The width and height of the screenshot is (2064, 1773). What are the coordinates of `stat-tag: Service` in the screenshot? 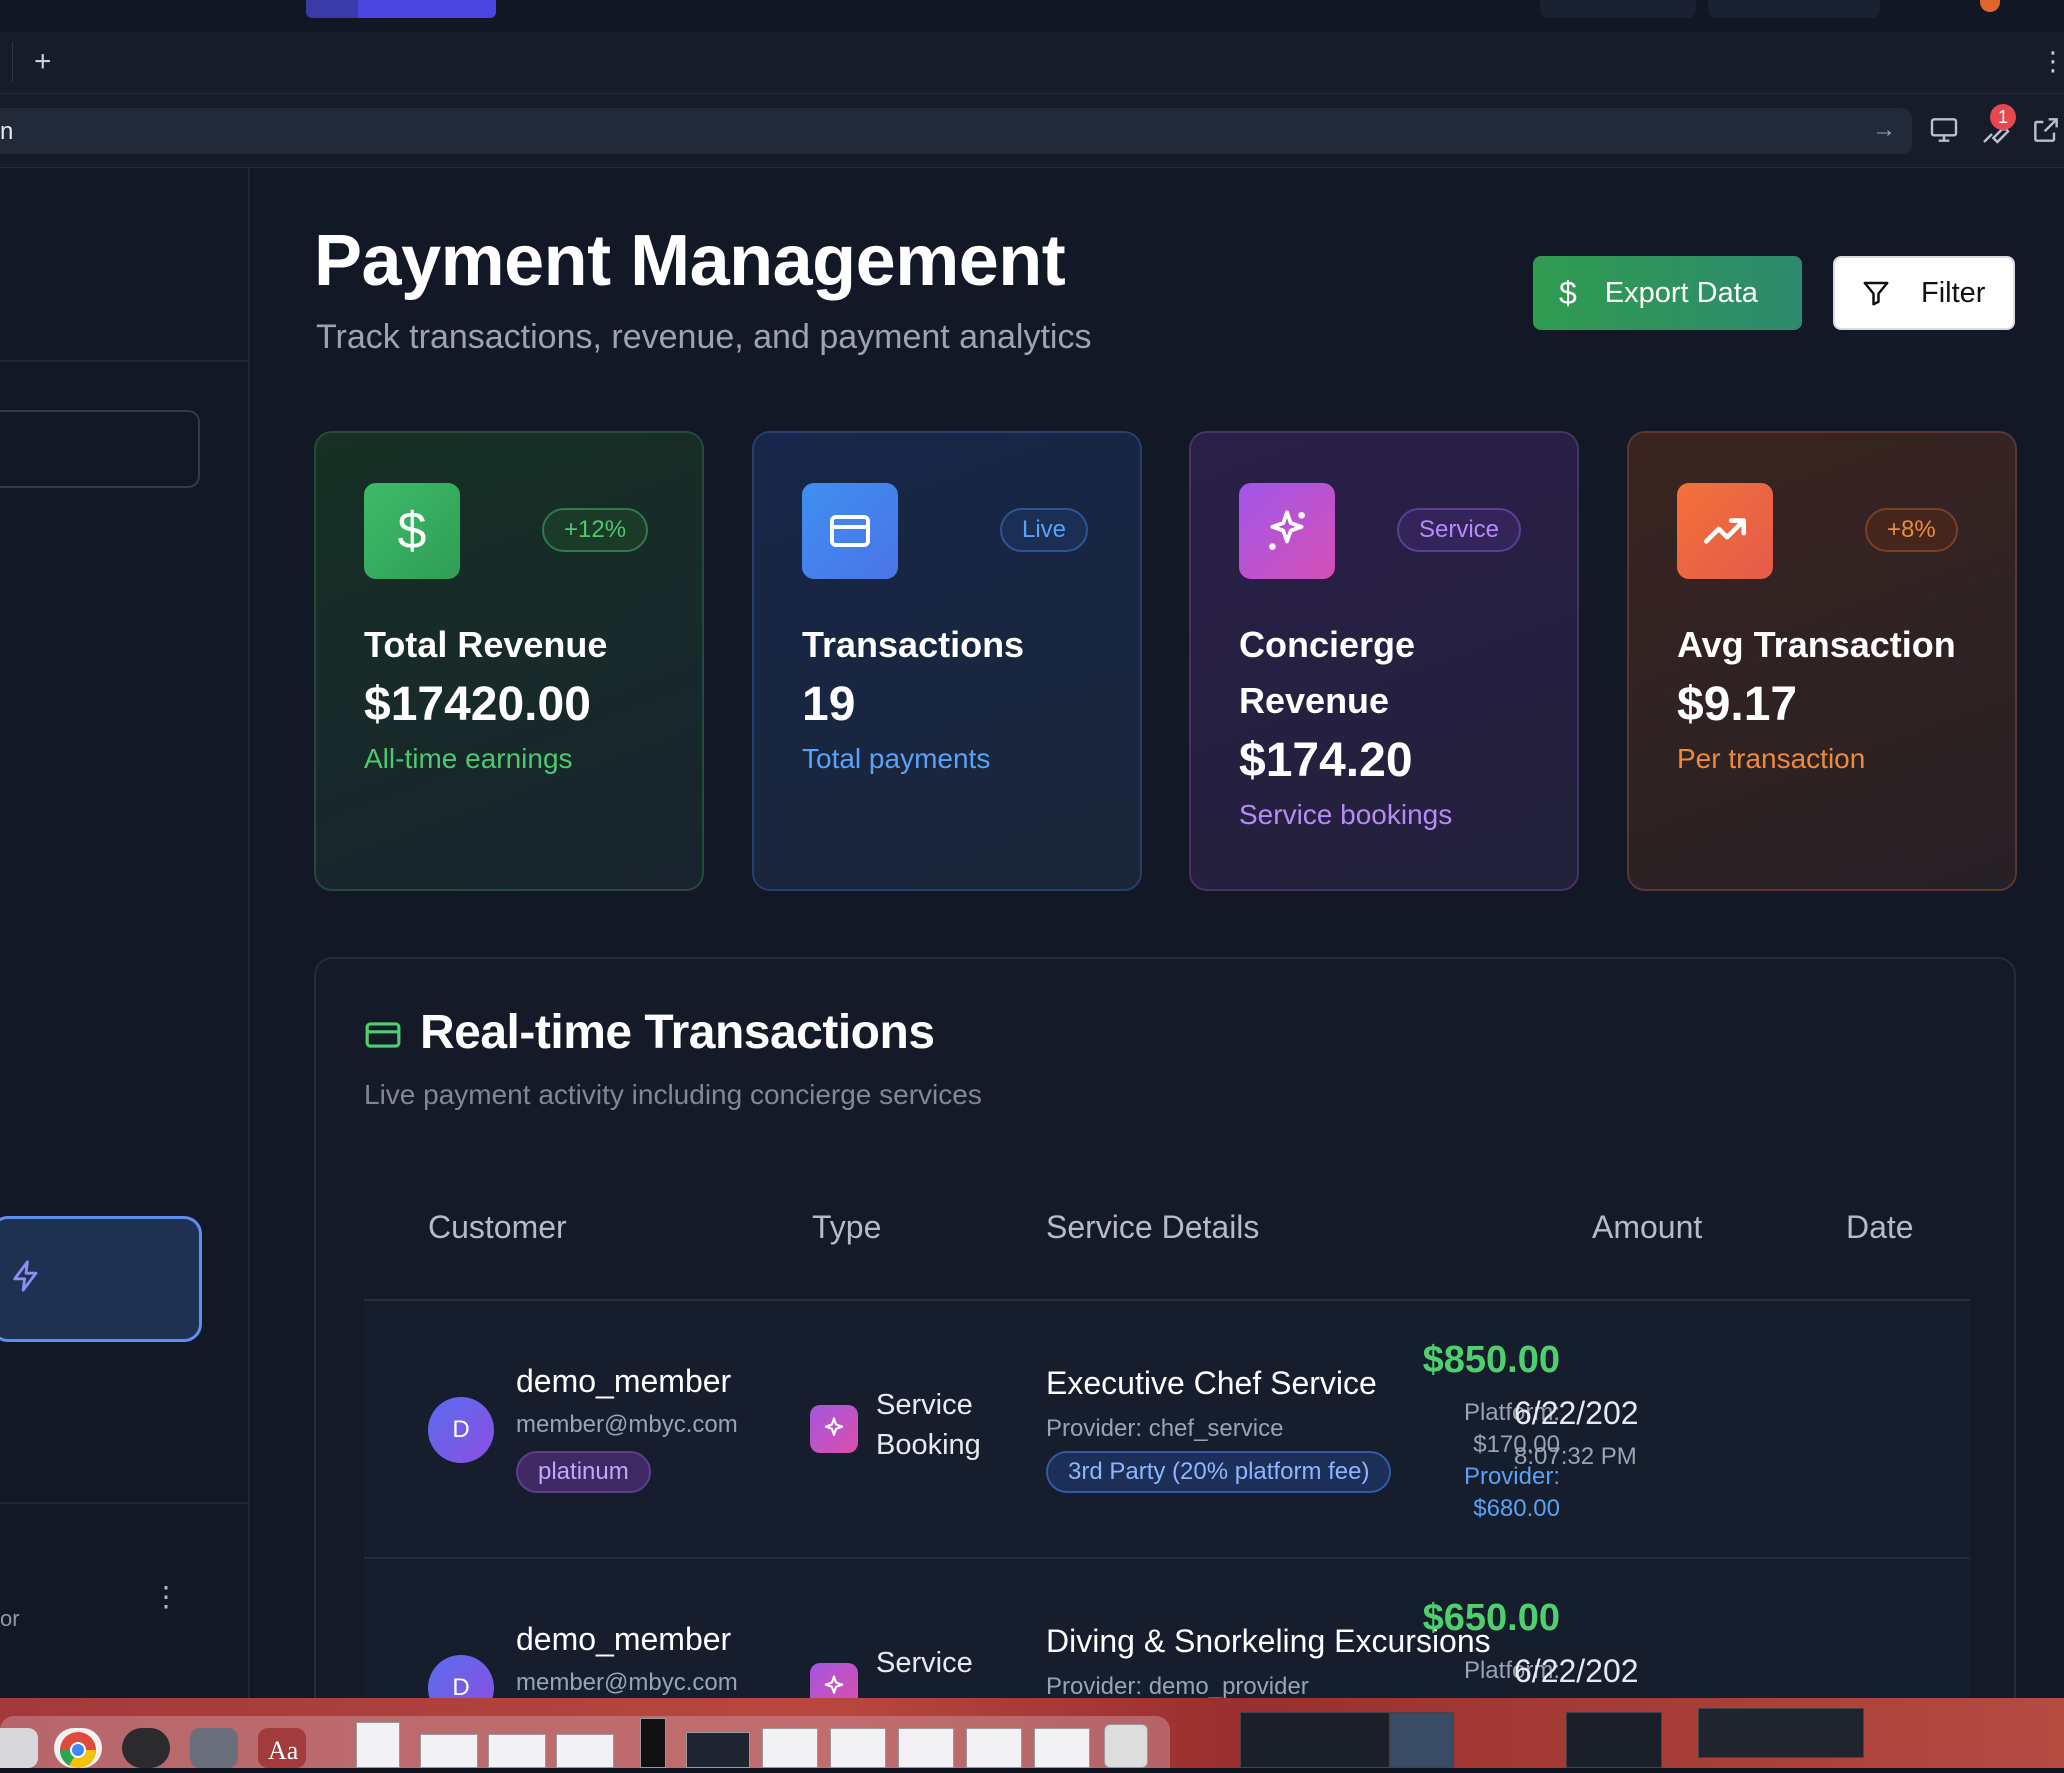 It's located at (1459, 530).